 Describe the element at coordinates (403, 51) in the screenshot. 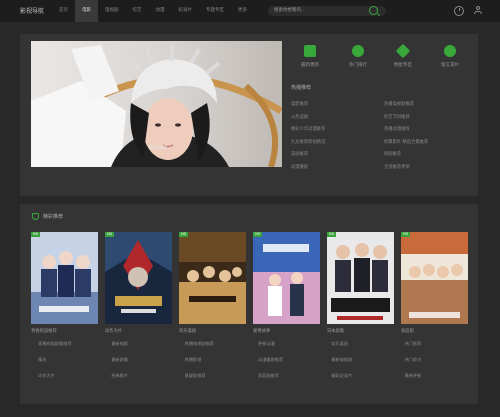

I see `star-icon` at that location.